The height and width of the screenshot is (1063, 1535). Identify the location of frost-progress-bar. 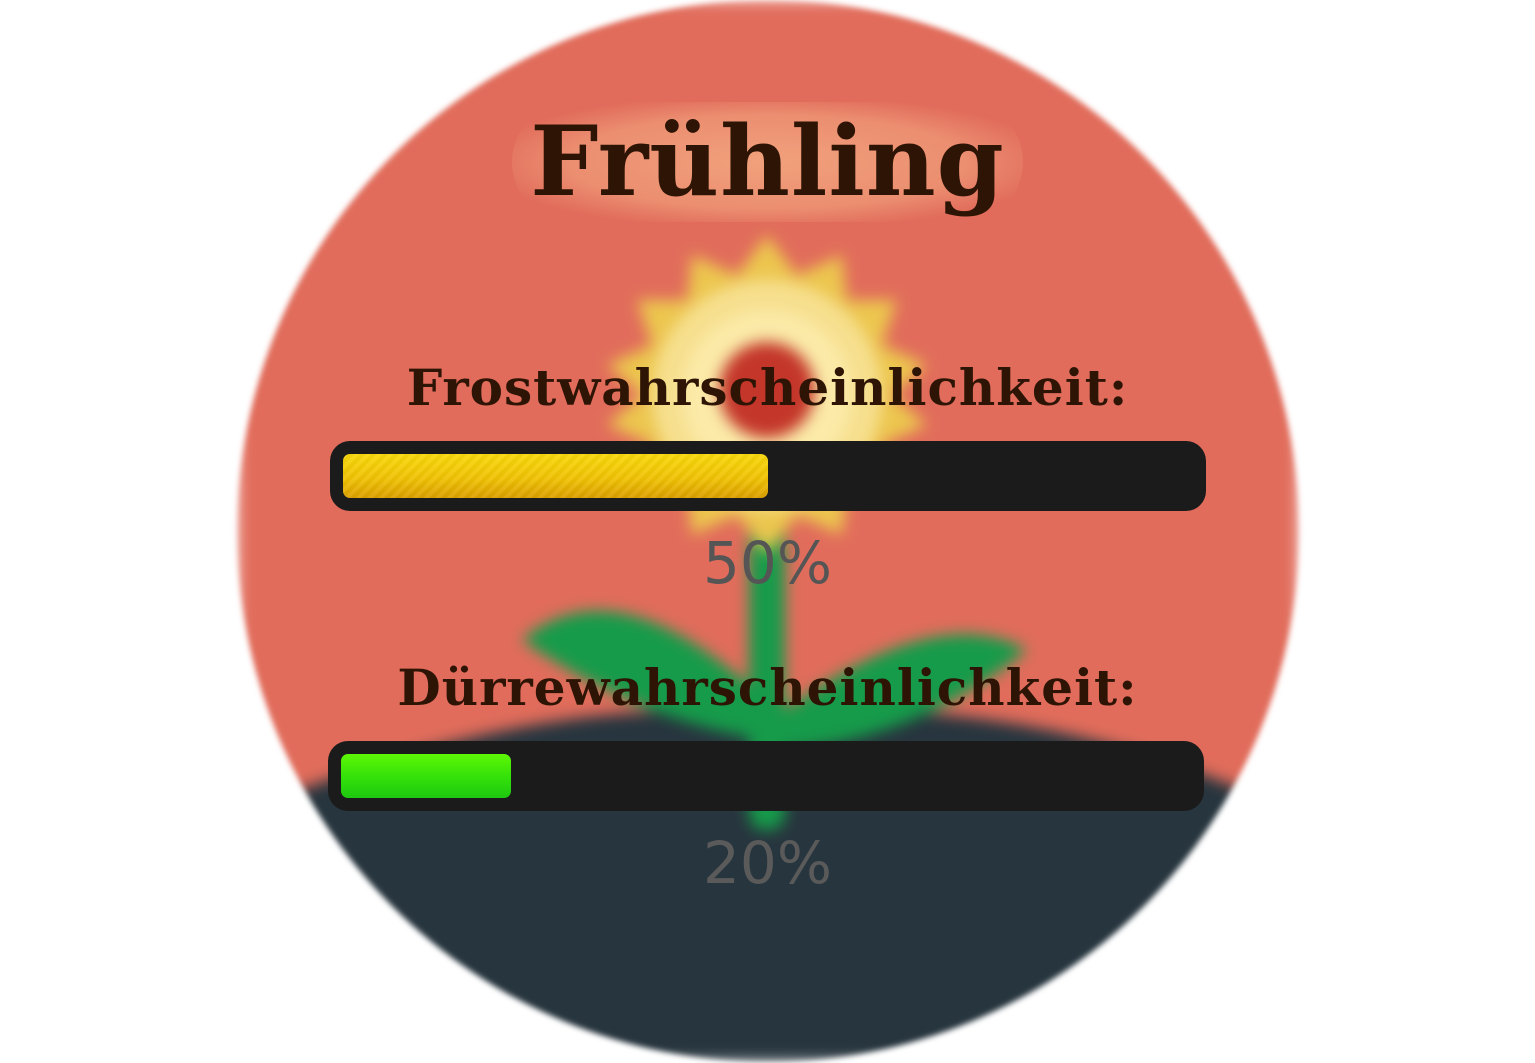
(768, 476).